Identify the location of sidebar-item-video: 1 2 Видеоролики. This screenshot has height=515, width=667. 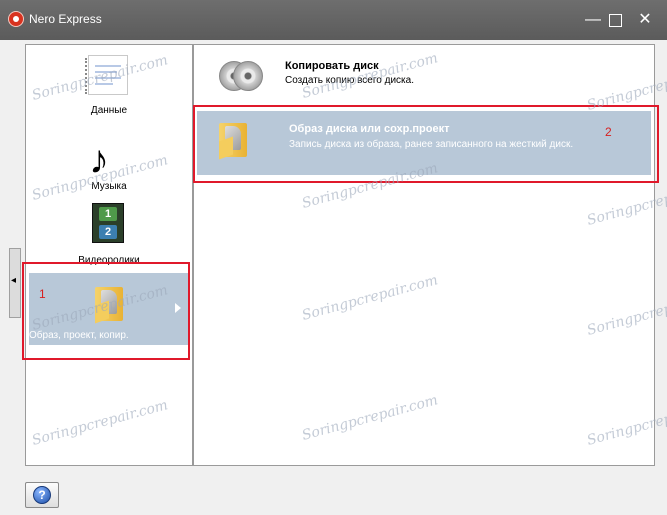
(109, 233).